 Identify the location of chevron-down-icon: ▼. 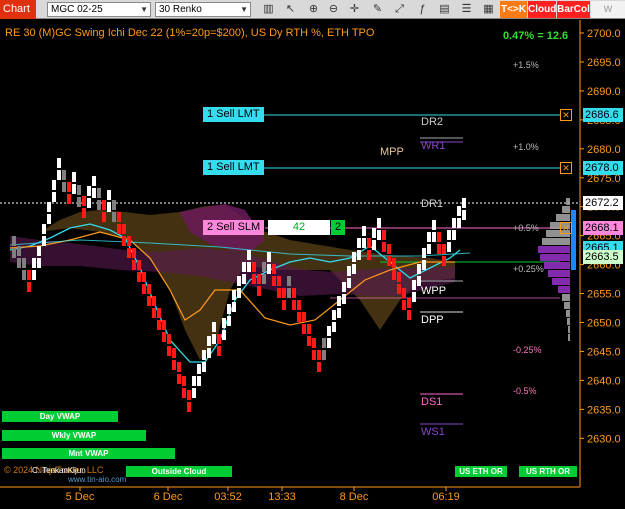
(144, 9).